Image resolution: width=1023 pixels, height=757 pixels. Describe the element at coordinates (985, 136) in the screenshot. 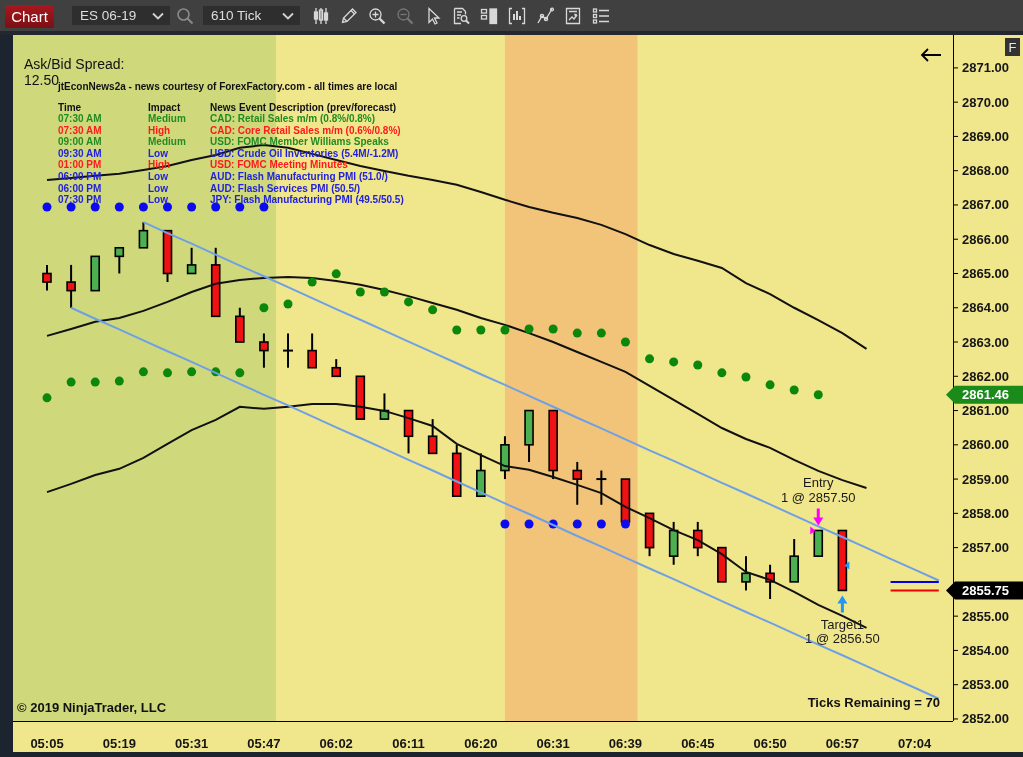

I see `price-axis-label: 2869.00` at that location.